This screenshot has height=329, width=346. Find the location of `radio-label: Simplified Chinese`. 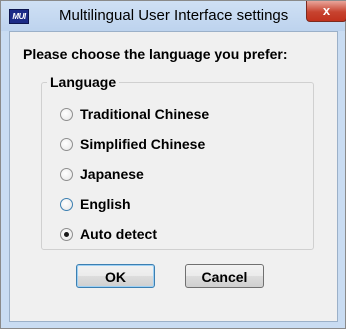

radio-label: Simplified Chinese is located at coordinates (142, 144).